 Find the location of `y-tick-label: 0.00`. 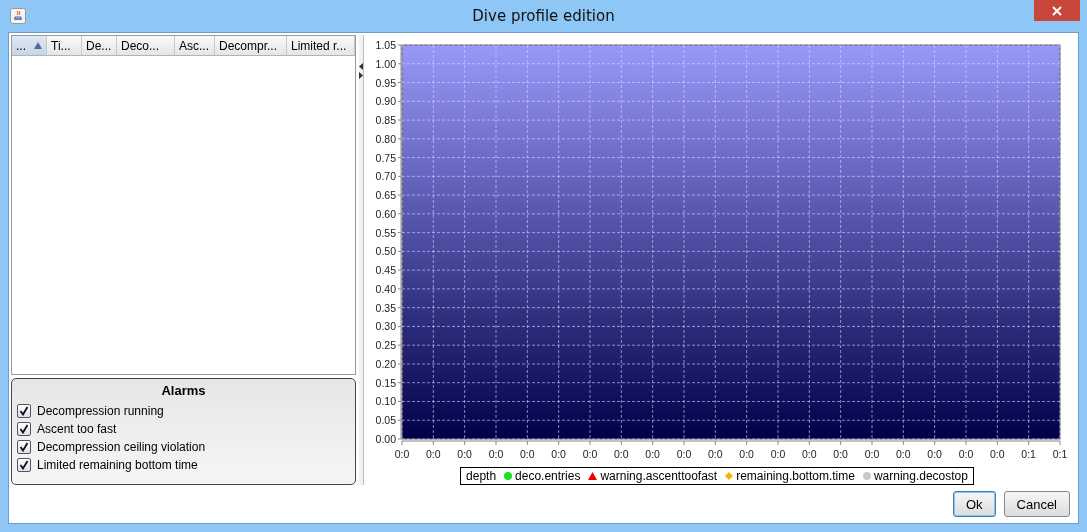

y-tick-label: 0.00 is located at coordinates (385, 439).